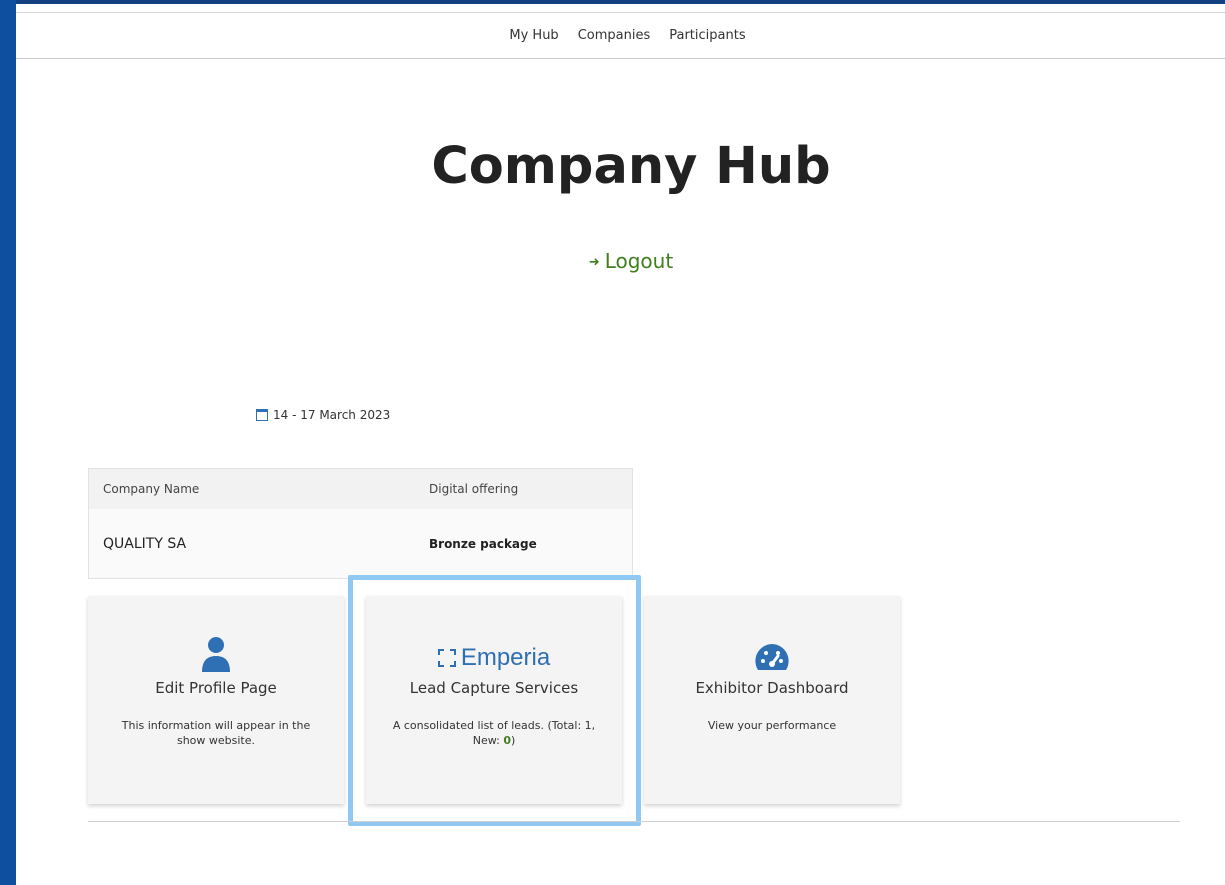 Image resolution: width=1225 pixels, height=885 pixels. Describe the element at coordinates (631, 166) in the screenshot. I see `page-title: Company Hub` at that location.